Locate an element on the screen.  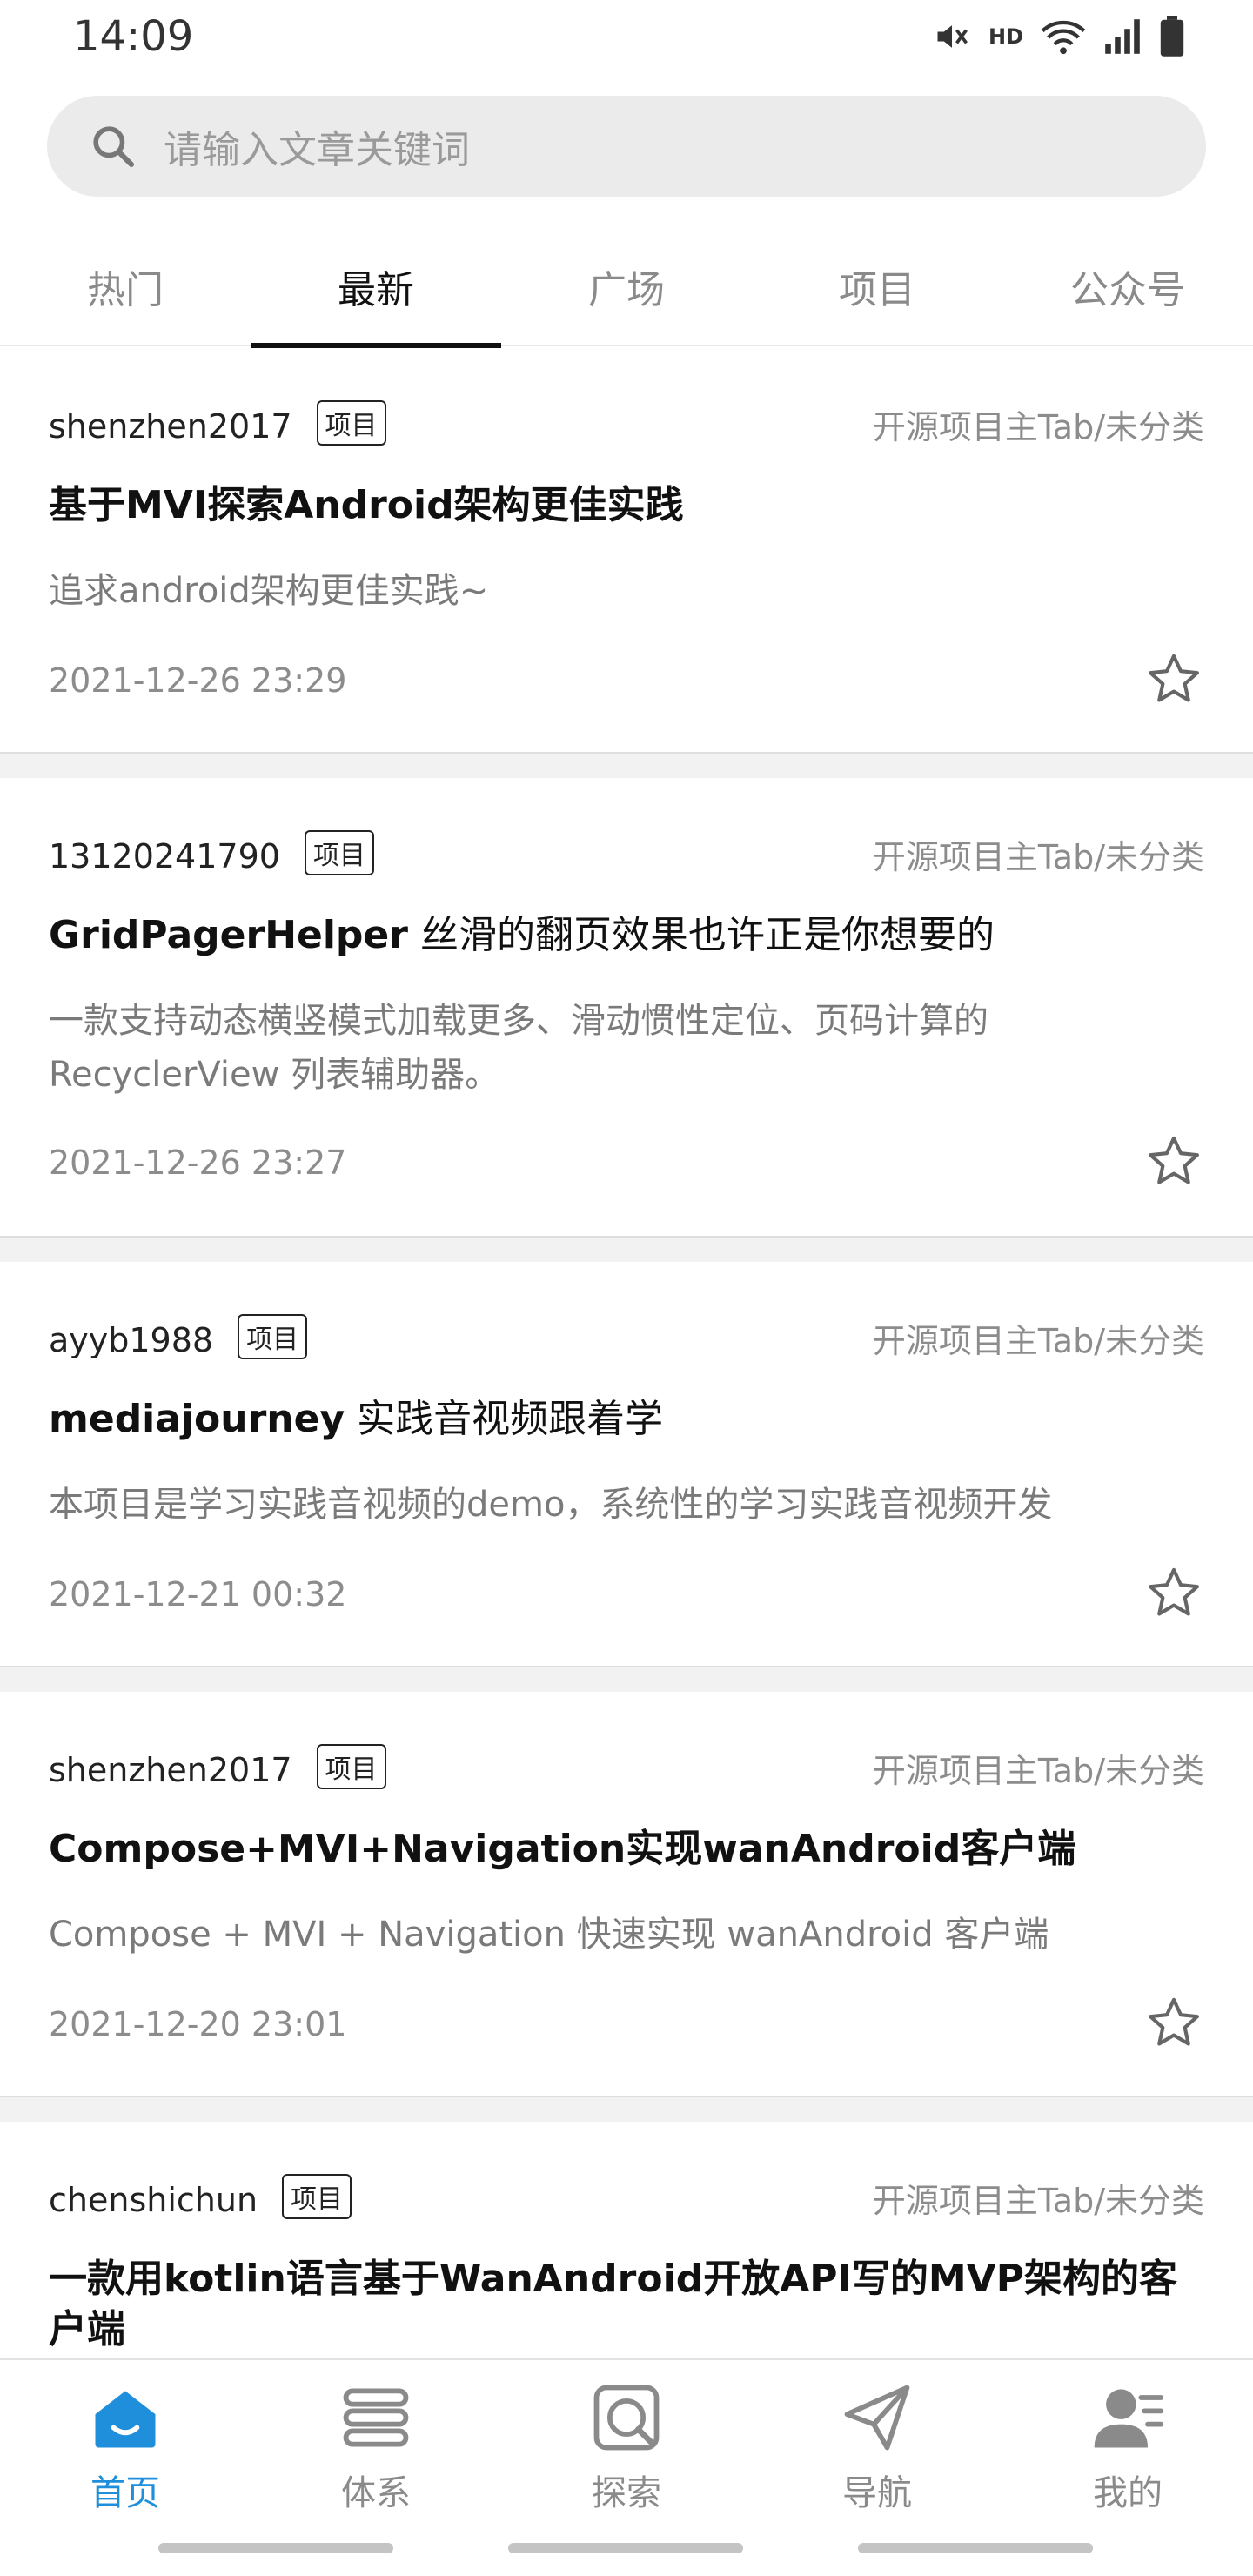
article-desc: 本项目是学习实践音视频的demo，系统性的学习实践音视频开发 is located at coordinates (551, 1505).